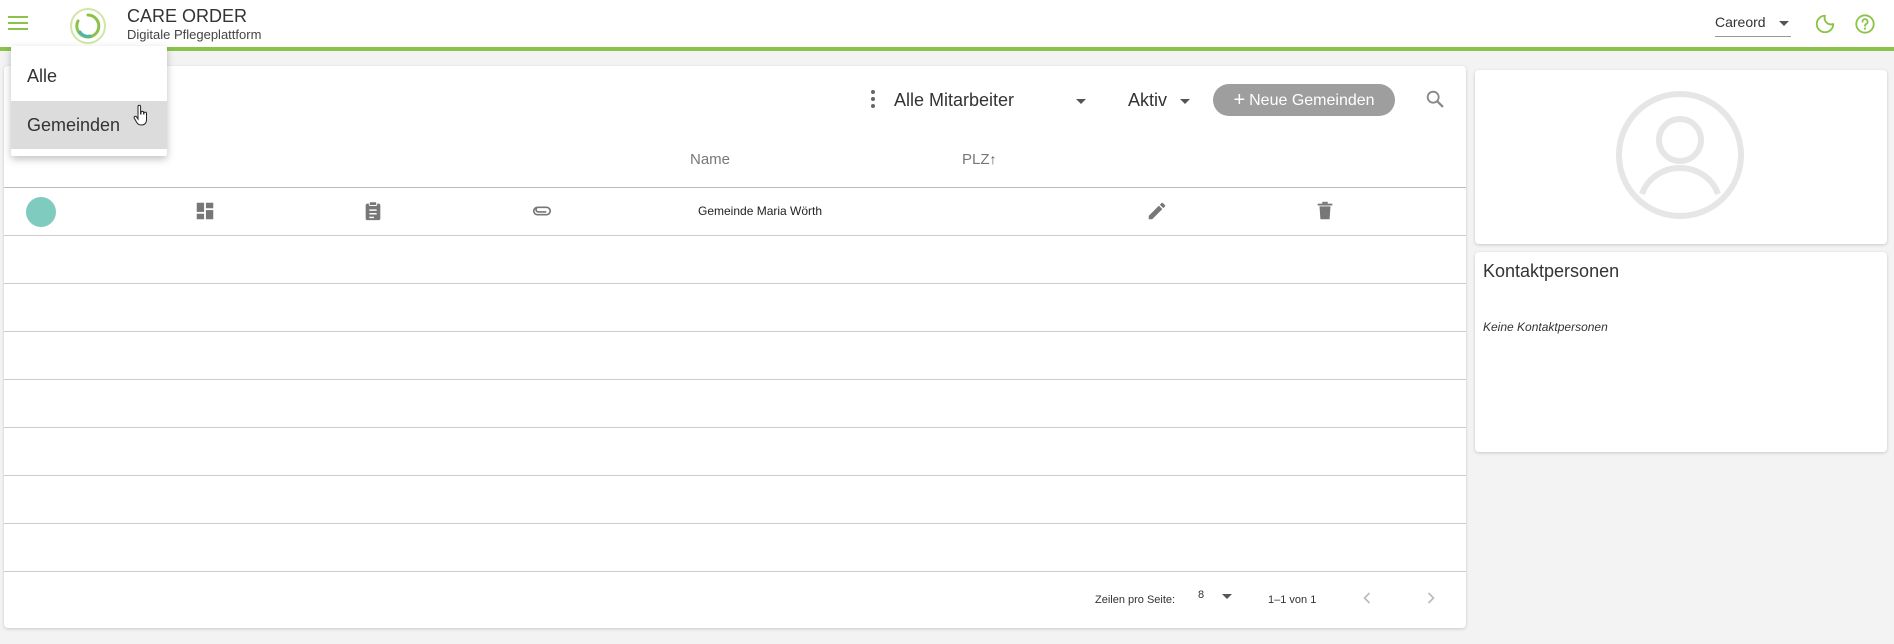  Describe the element at coordinates (1292, 600) in the screenshot. I see `pagination-range: 1–1 von 1` at that location.